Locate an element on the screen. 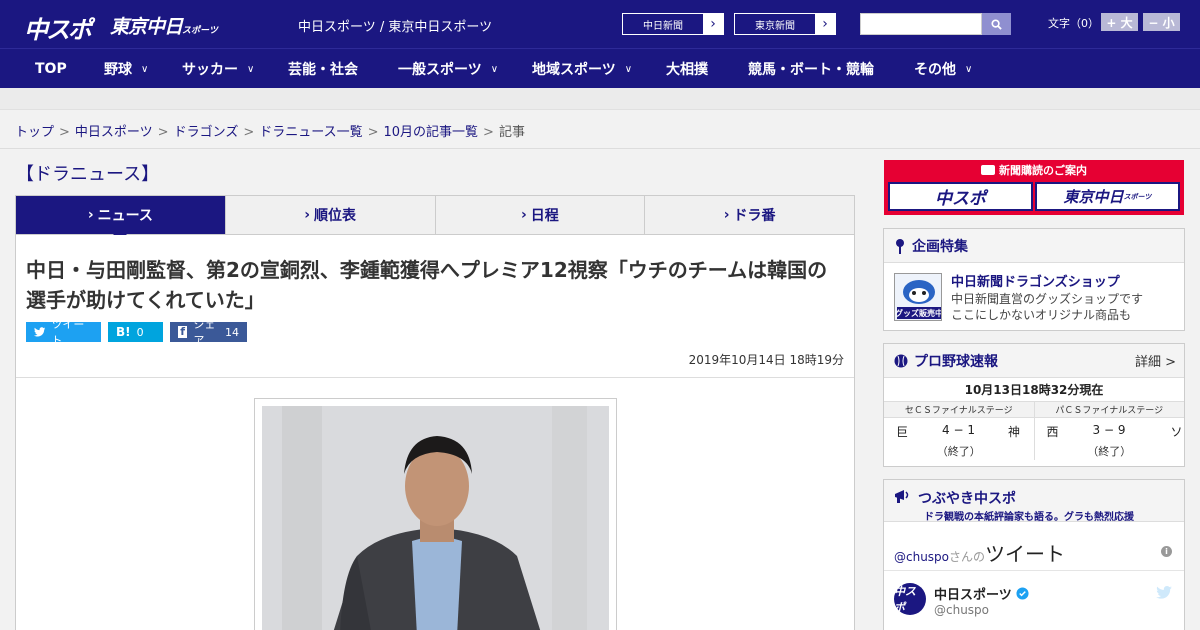 The width and height of the screenshot is (1200, 630). subscription-title-text: 新聞購読のご案内 is located at coordinates (1043, 170).